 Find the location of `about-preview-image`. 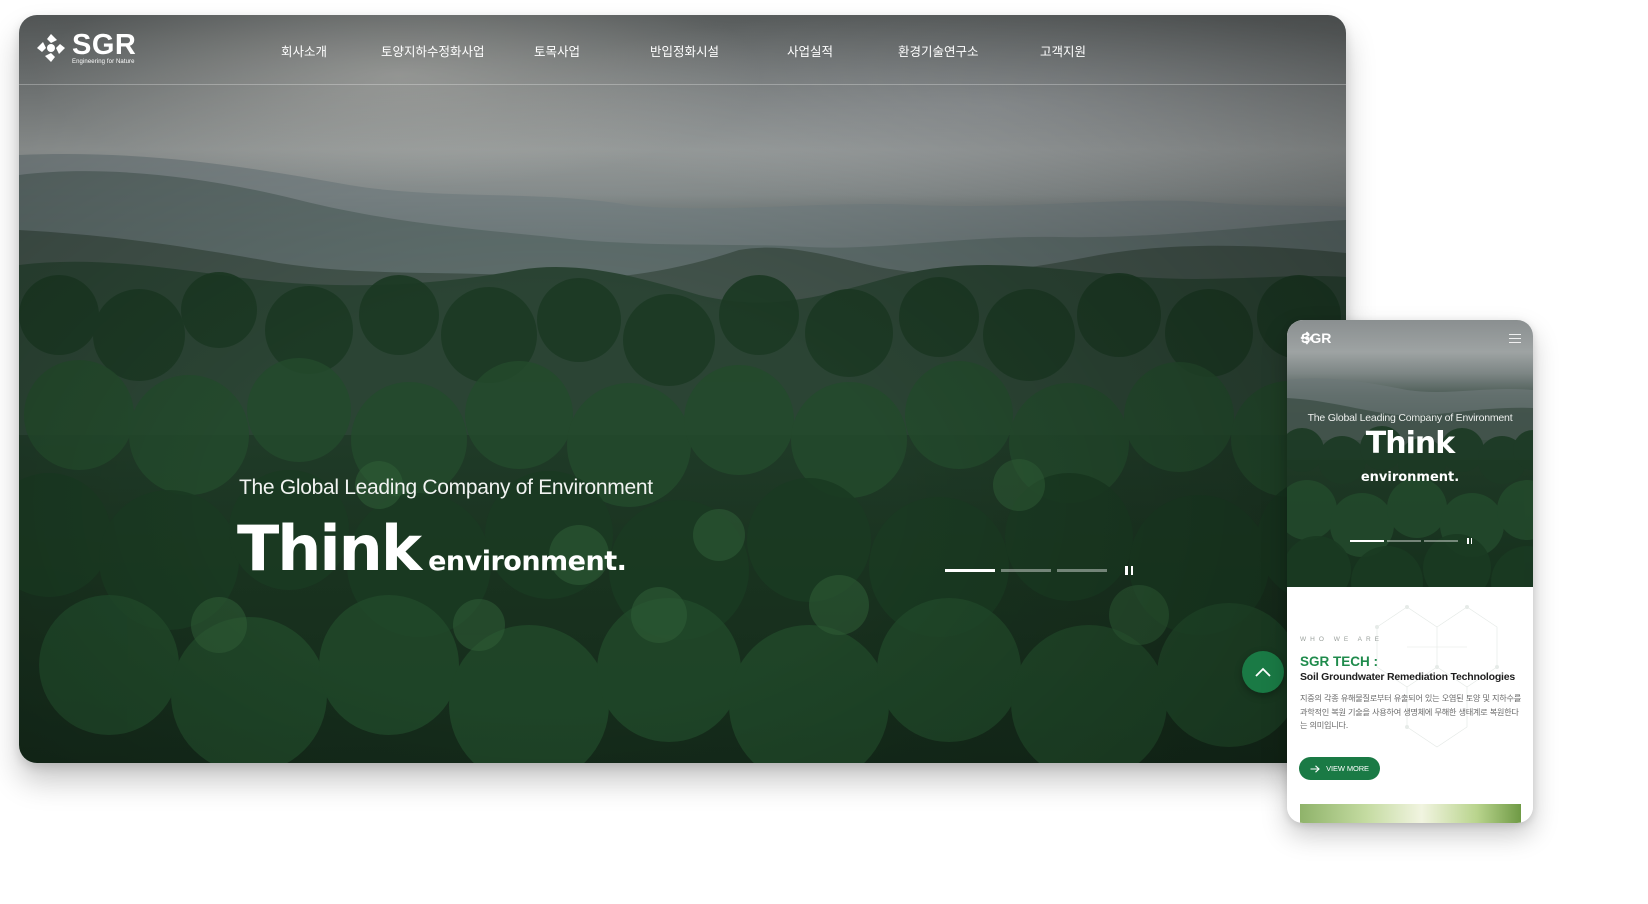

about-preview-image is located at coordinates (1410, 813).